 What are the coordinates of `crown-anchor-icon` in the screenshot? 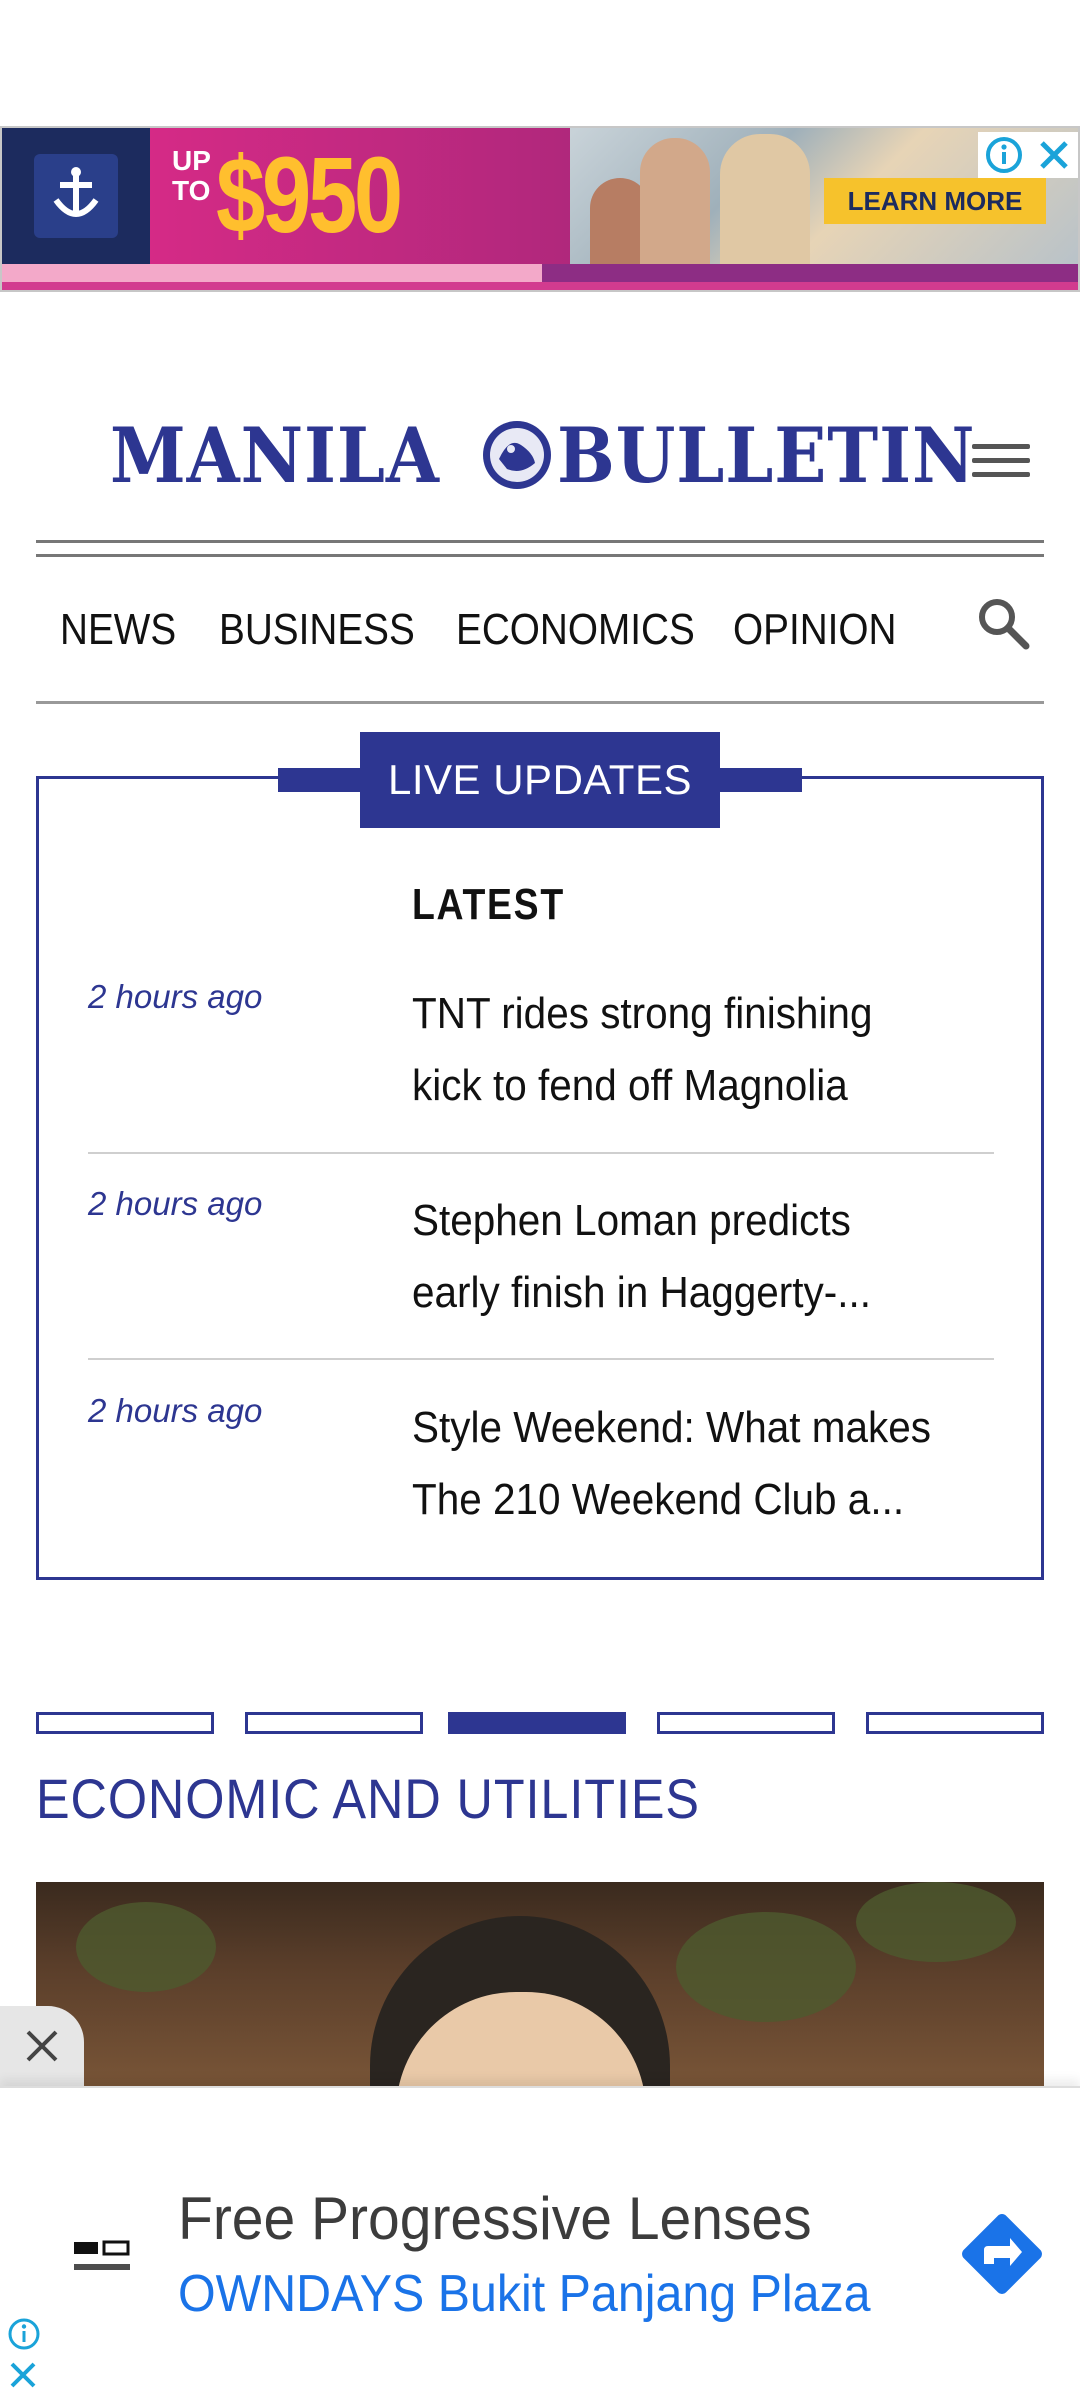 It's located at (76, 196).